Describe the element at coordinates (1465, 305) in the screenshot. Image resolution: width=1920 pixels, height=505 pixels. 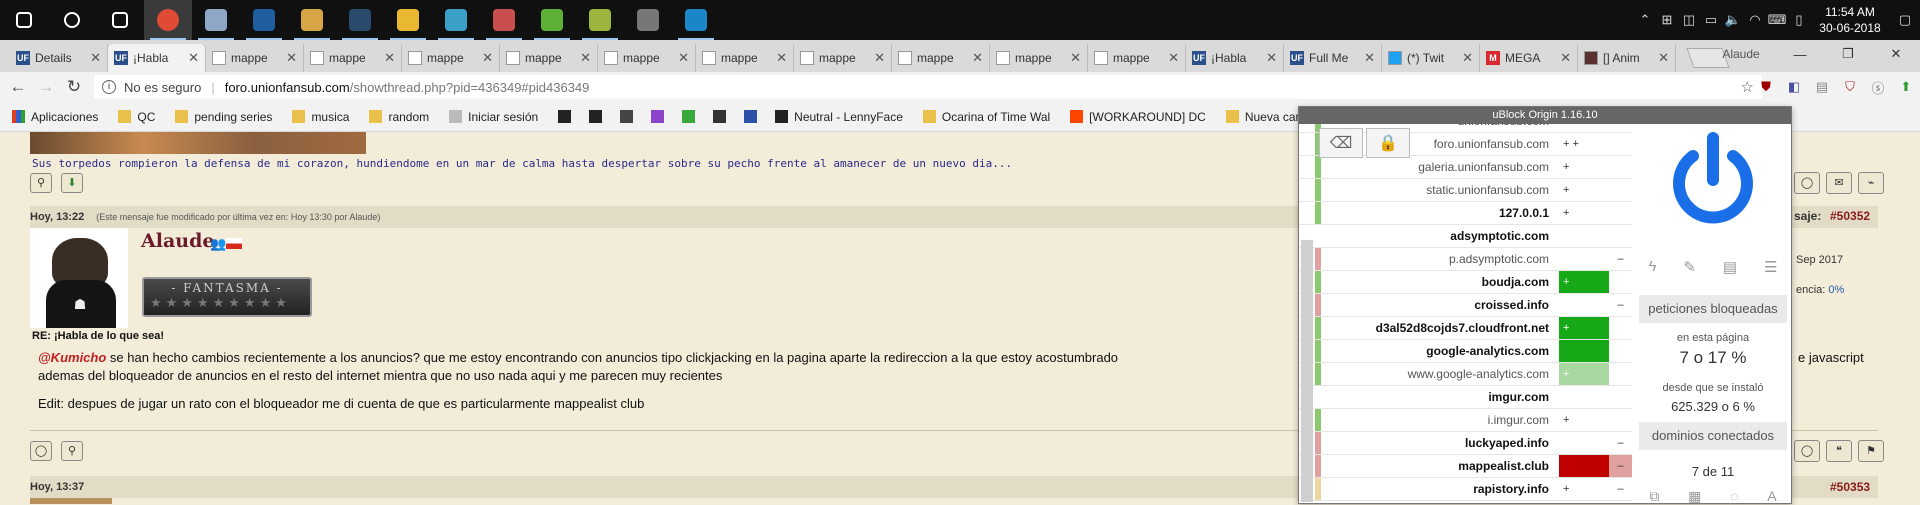
I see `ublock-domain-row: croissed.info –` at that location.